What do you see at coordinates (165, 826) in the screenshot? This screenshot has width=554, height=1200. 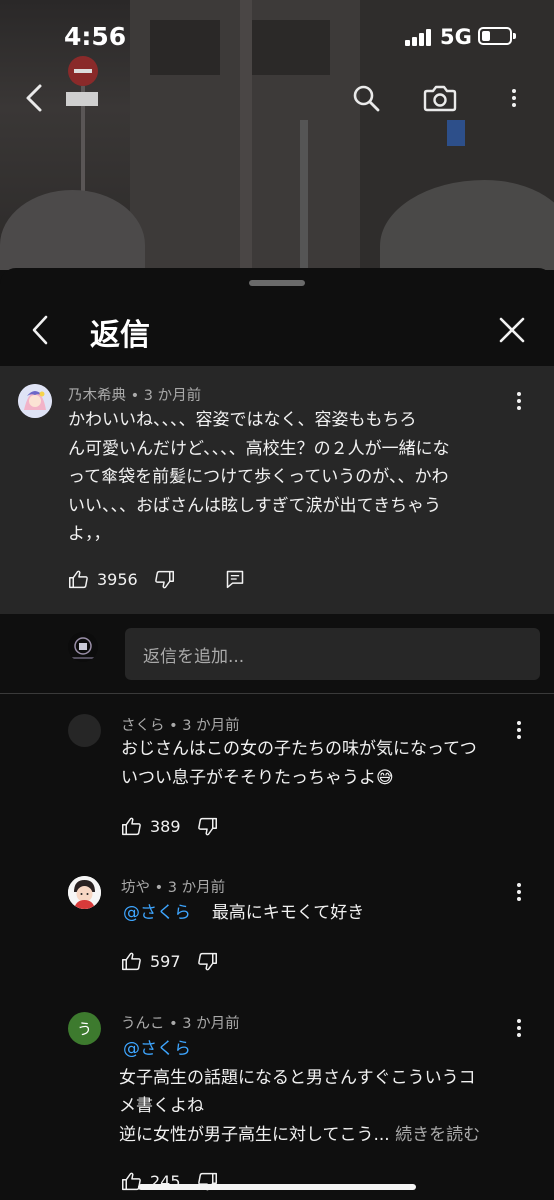 I see `like-count: 389` at bounding box center [165, 826].